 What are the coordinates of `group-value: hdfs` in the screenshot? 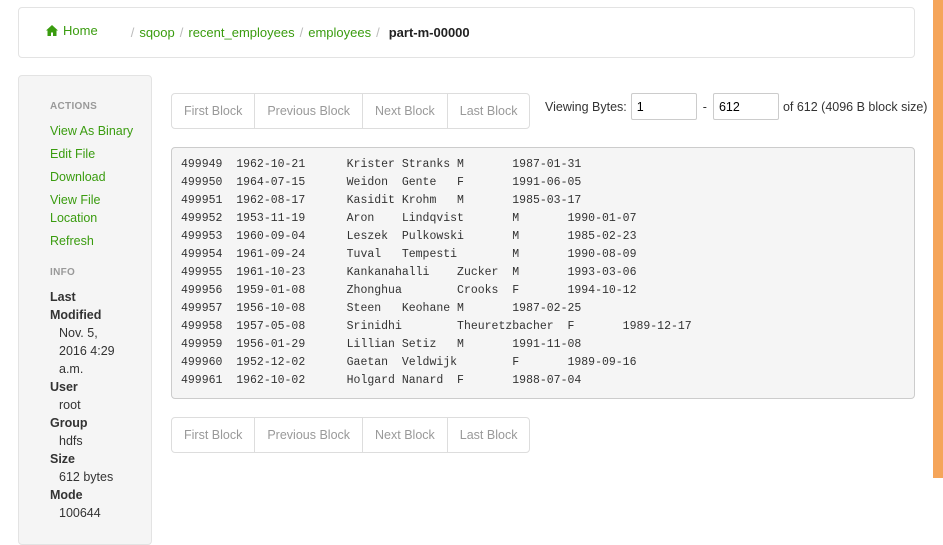 It's located at (71, 441).